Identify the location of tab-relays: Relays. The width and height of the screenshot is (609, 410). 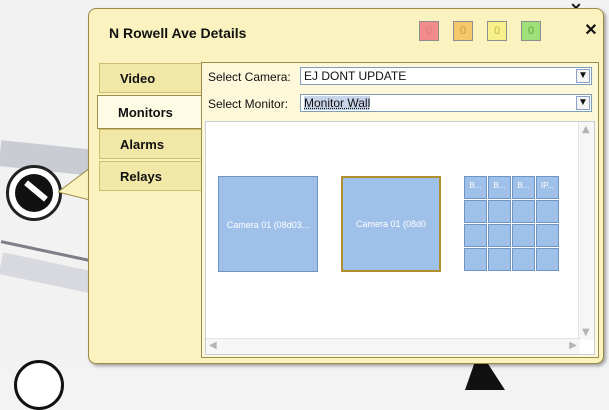
(151, 176).